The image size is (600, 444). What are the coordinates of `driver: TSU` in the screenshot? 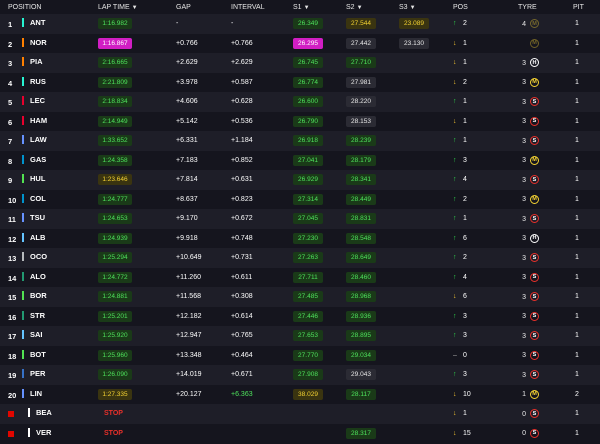 It's located at (33, 218).